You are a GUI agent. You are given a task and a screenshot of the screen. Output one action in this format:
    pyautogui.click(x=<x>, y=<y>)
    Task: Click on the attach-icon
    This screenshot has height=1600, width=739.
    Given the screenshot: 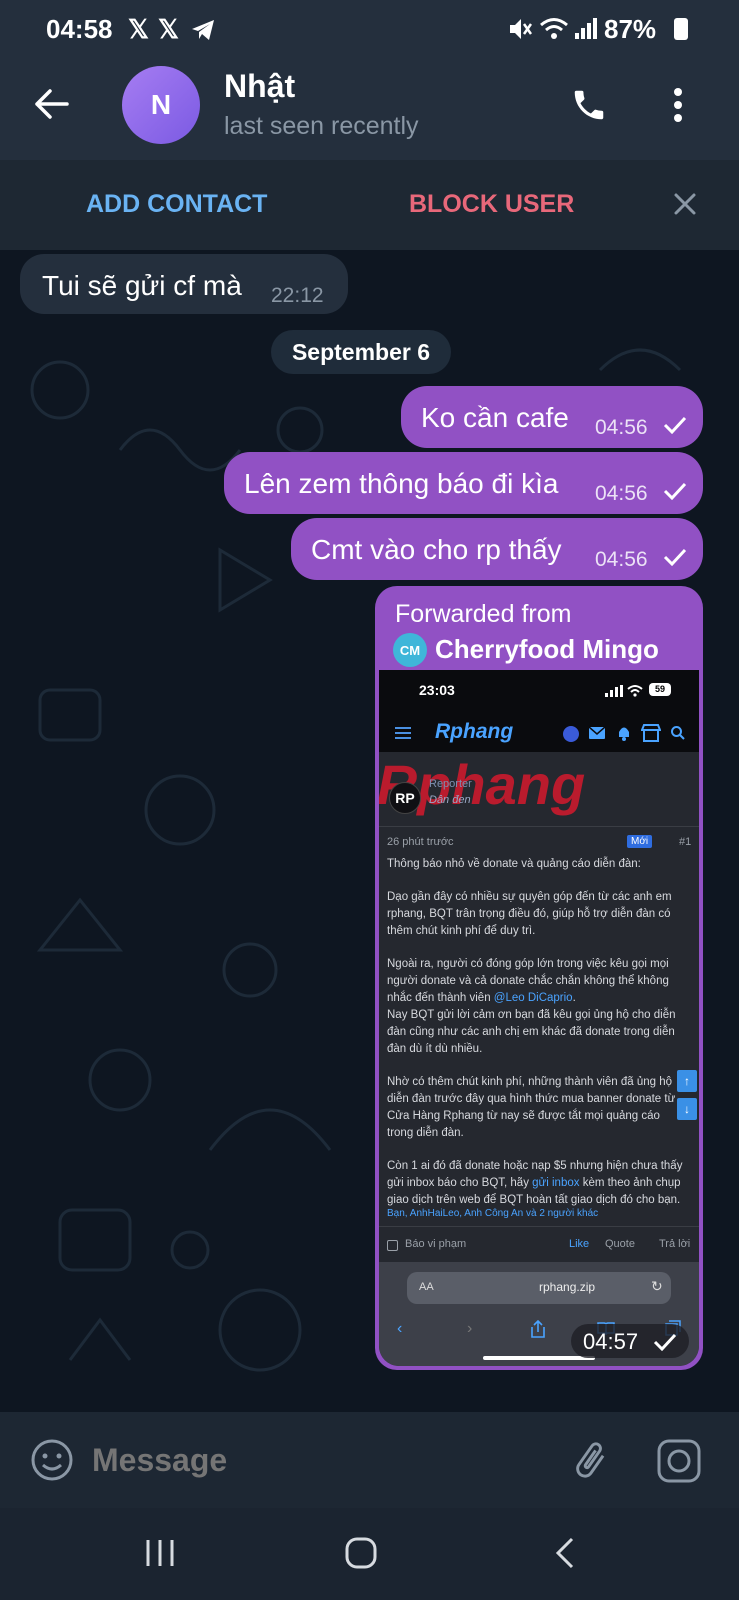 What is the action you would take?
    pyautogui.click(x=590, y=1460)
    